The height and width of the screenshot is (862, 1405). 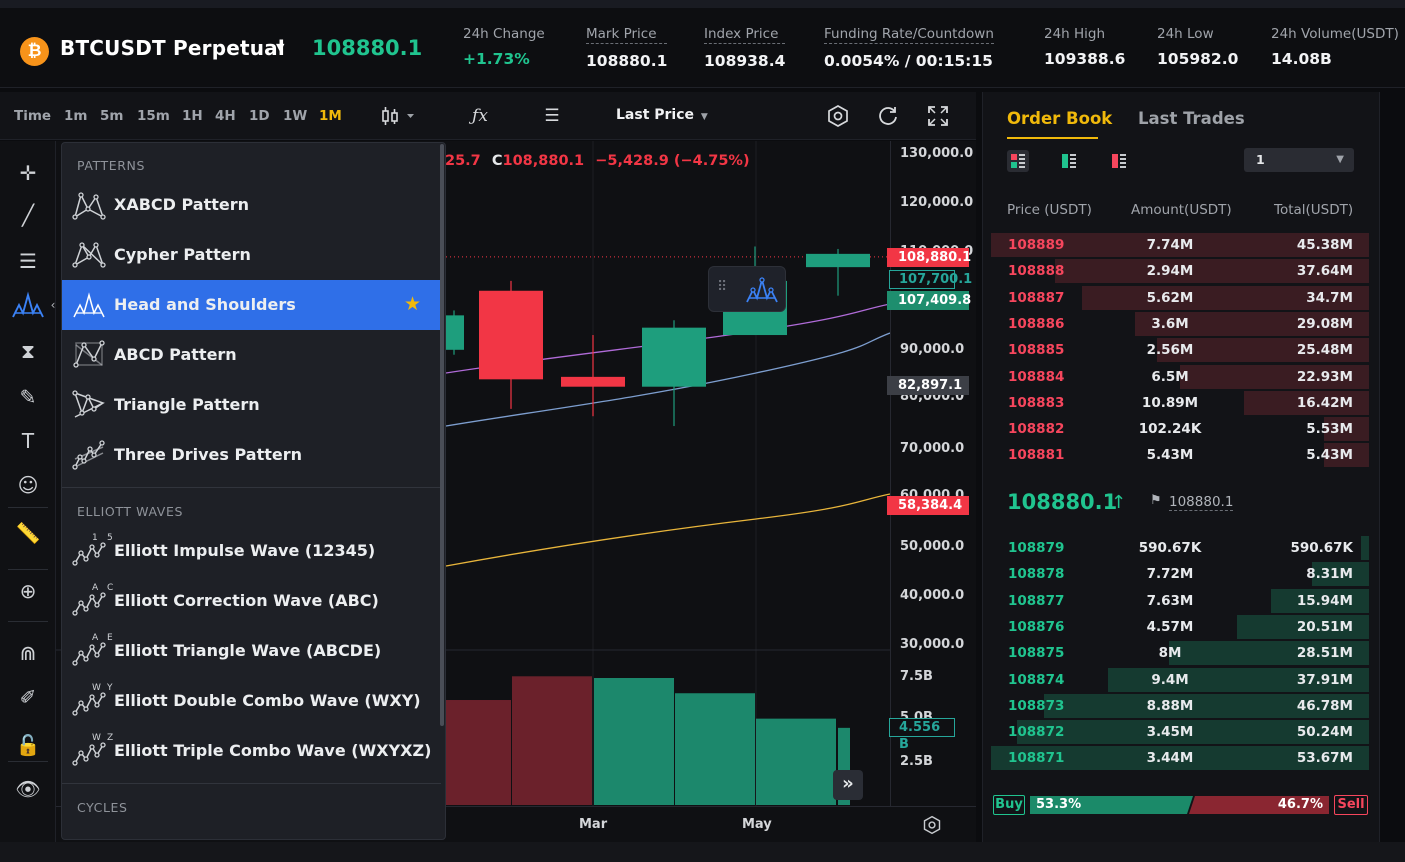 What do you see at coordinates (251, 455) in the screenshot?
I see `menu-item-three-drives: Three Drives Pattern` at bounding box center [251, 455].